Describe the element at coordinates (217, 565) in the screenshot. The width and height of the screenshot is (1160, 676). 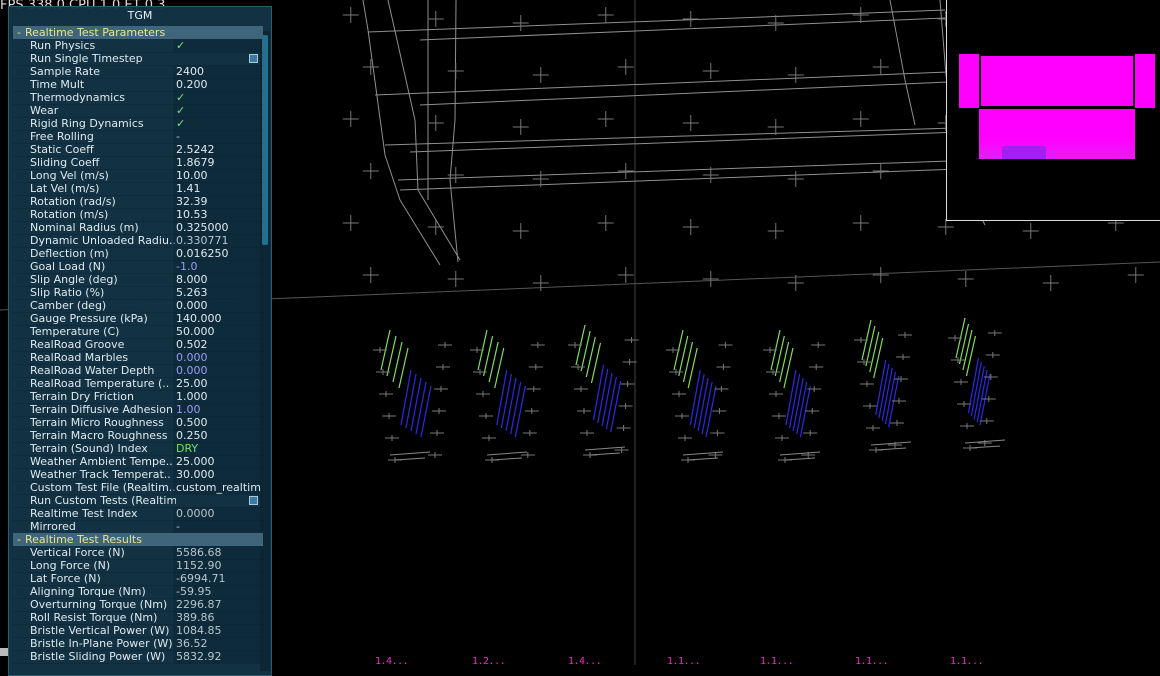
I see `property-value: 1152.90` at that location.